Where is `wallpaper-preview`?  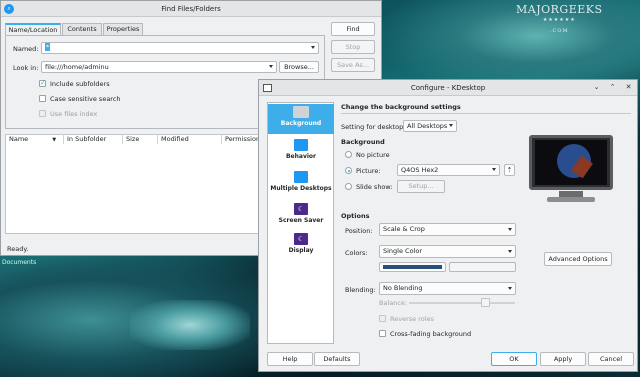 wallpaper-preview is located at coordinates (571, 162).